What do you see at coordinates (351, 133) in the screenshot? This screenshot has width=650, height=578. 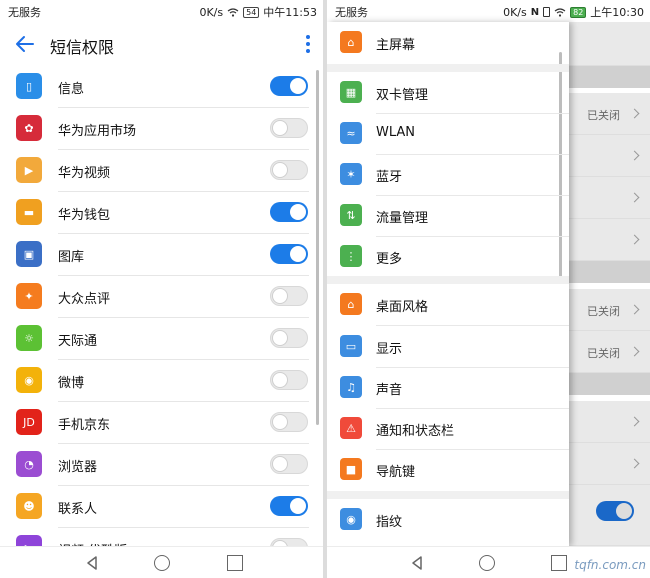 I see `wifi-icon: ≈` at bounding box center [351, 133].